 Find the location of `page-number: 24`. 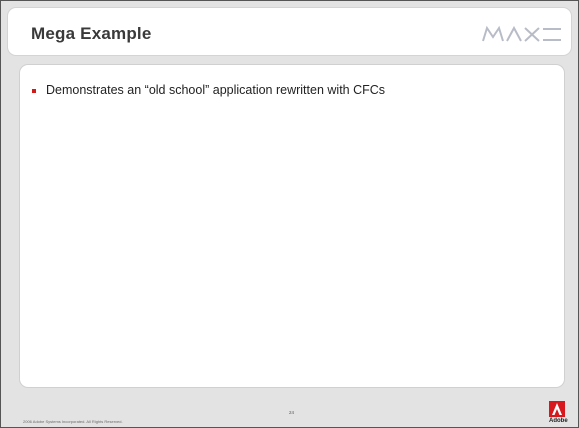

page-number: 24 is located at coordinates (292, 412).